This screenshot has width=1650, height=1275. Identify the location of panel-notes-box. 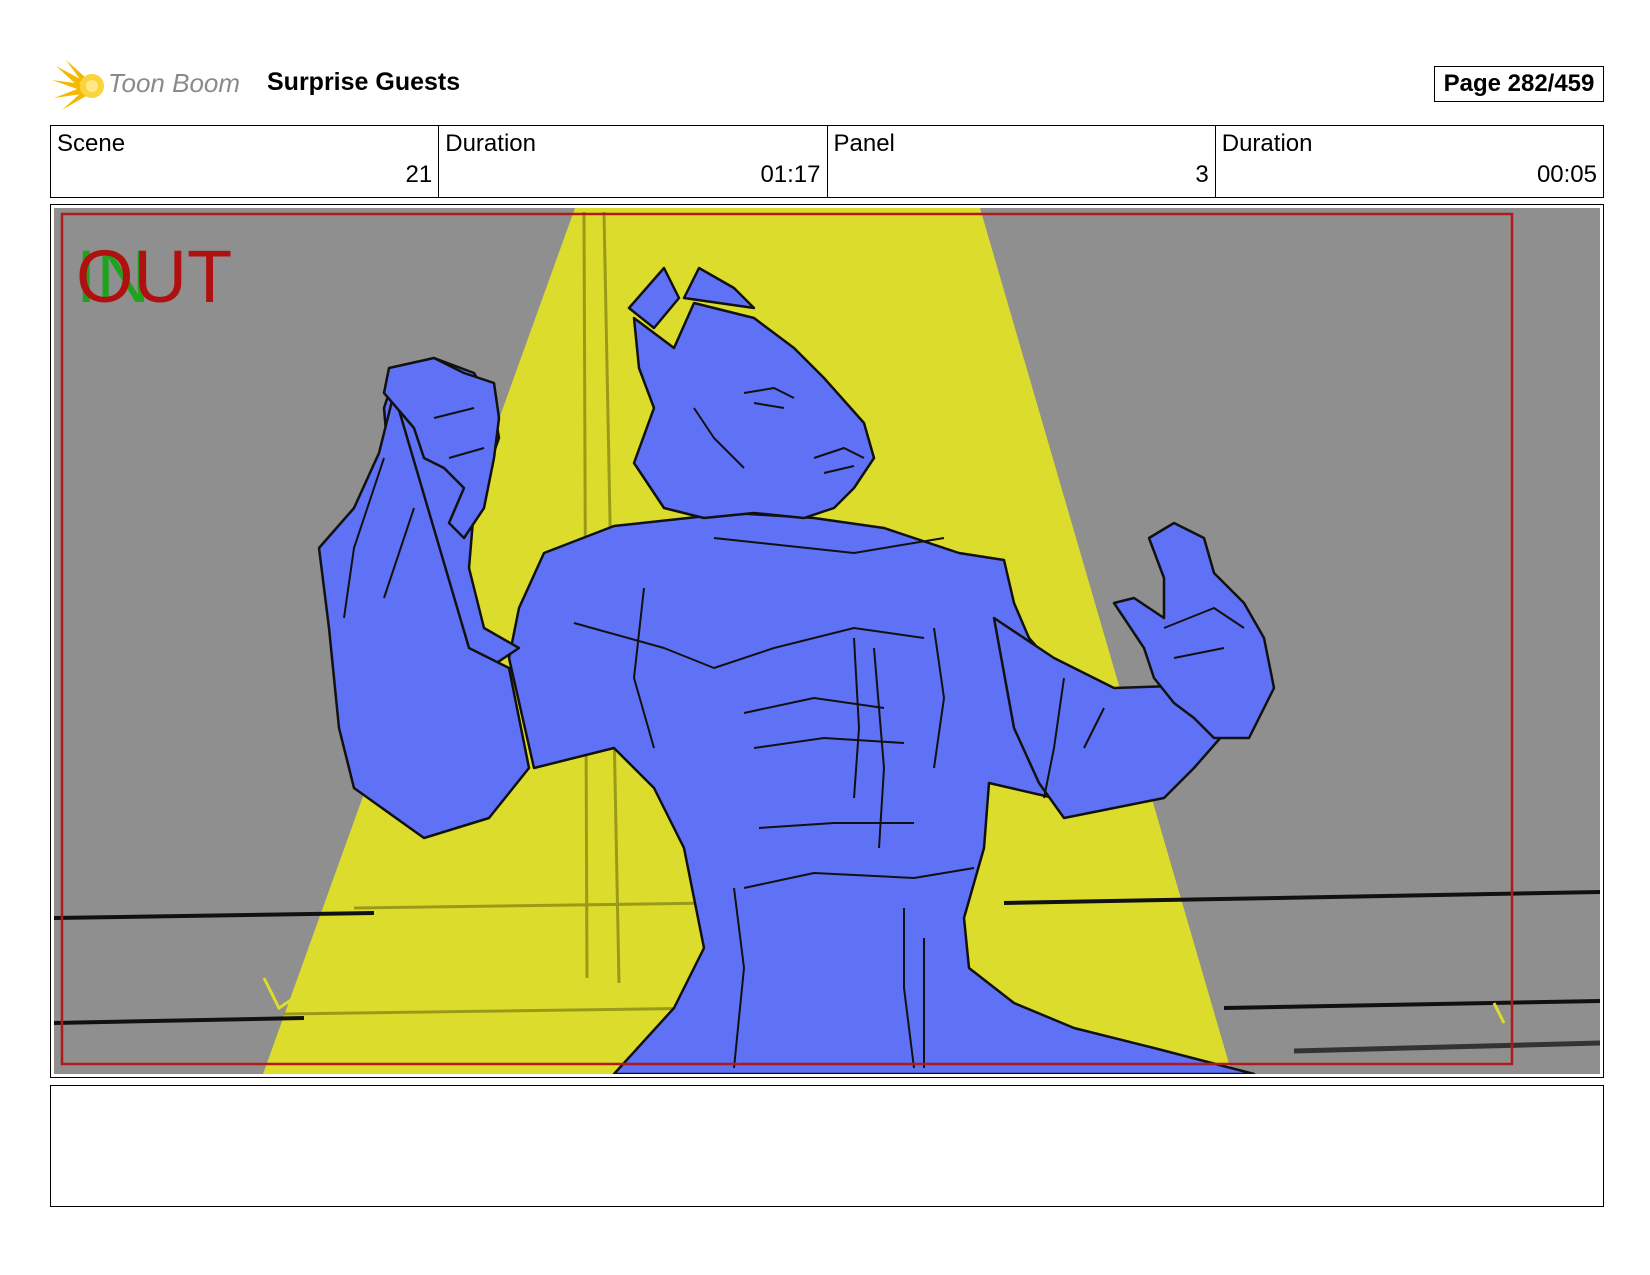
(827, 1146).